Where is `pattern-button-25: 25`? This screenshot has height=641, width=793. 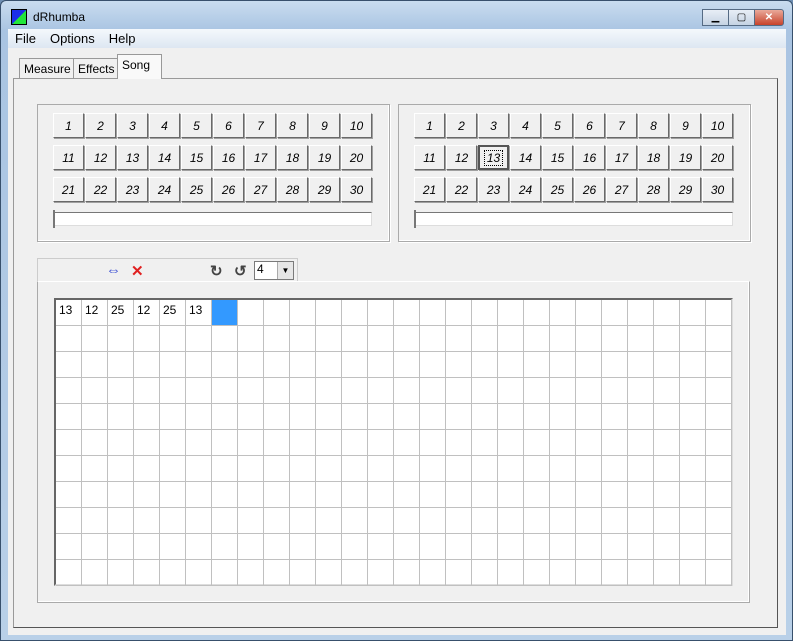
pattern-button-25: 25 is located at coordinates (557, 189).